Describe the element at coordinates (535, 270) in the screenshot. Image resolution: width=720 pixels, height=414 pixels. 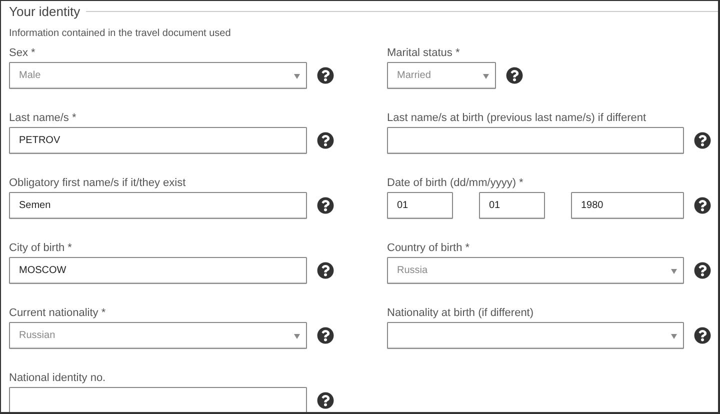
I see `select-field: Russia` at that location.